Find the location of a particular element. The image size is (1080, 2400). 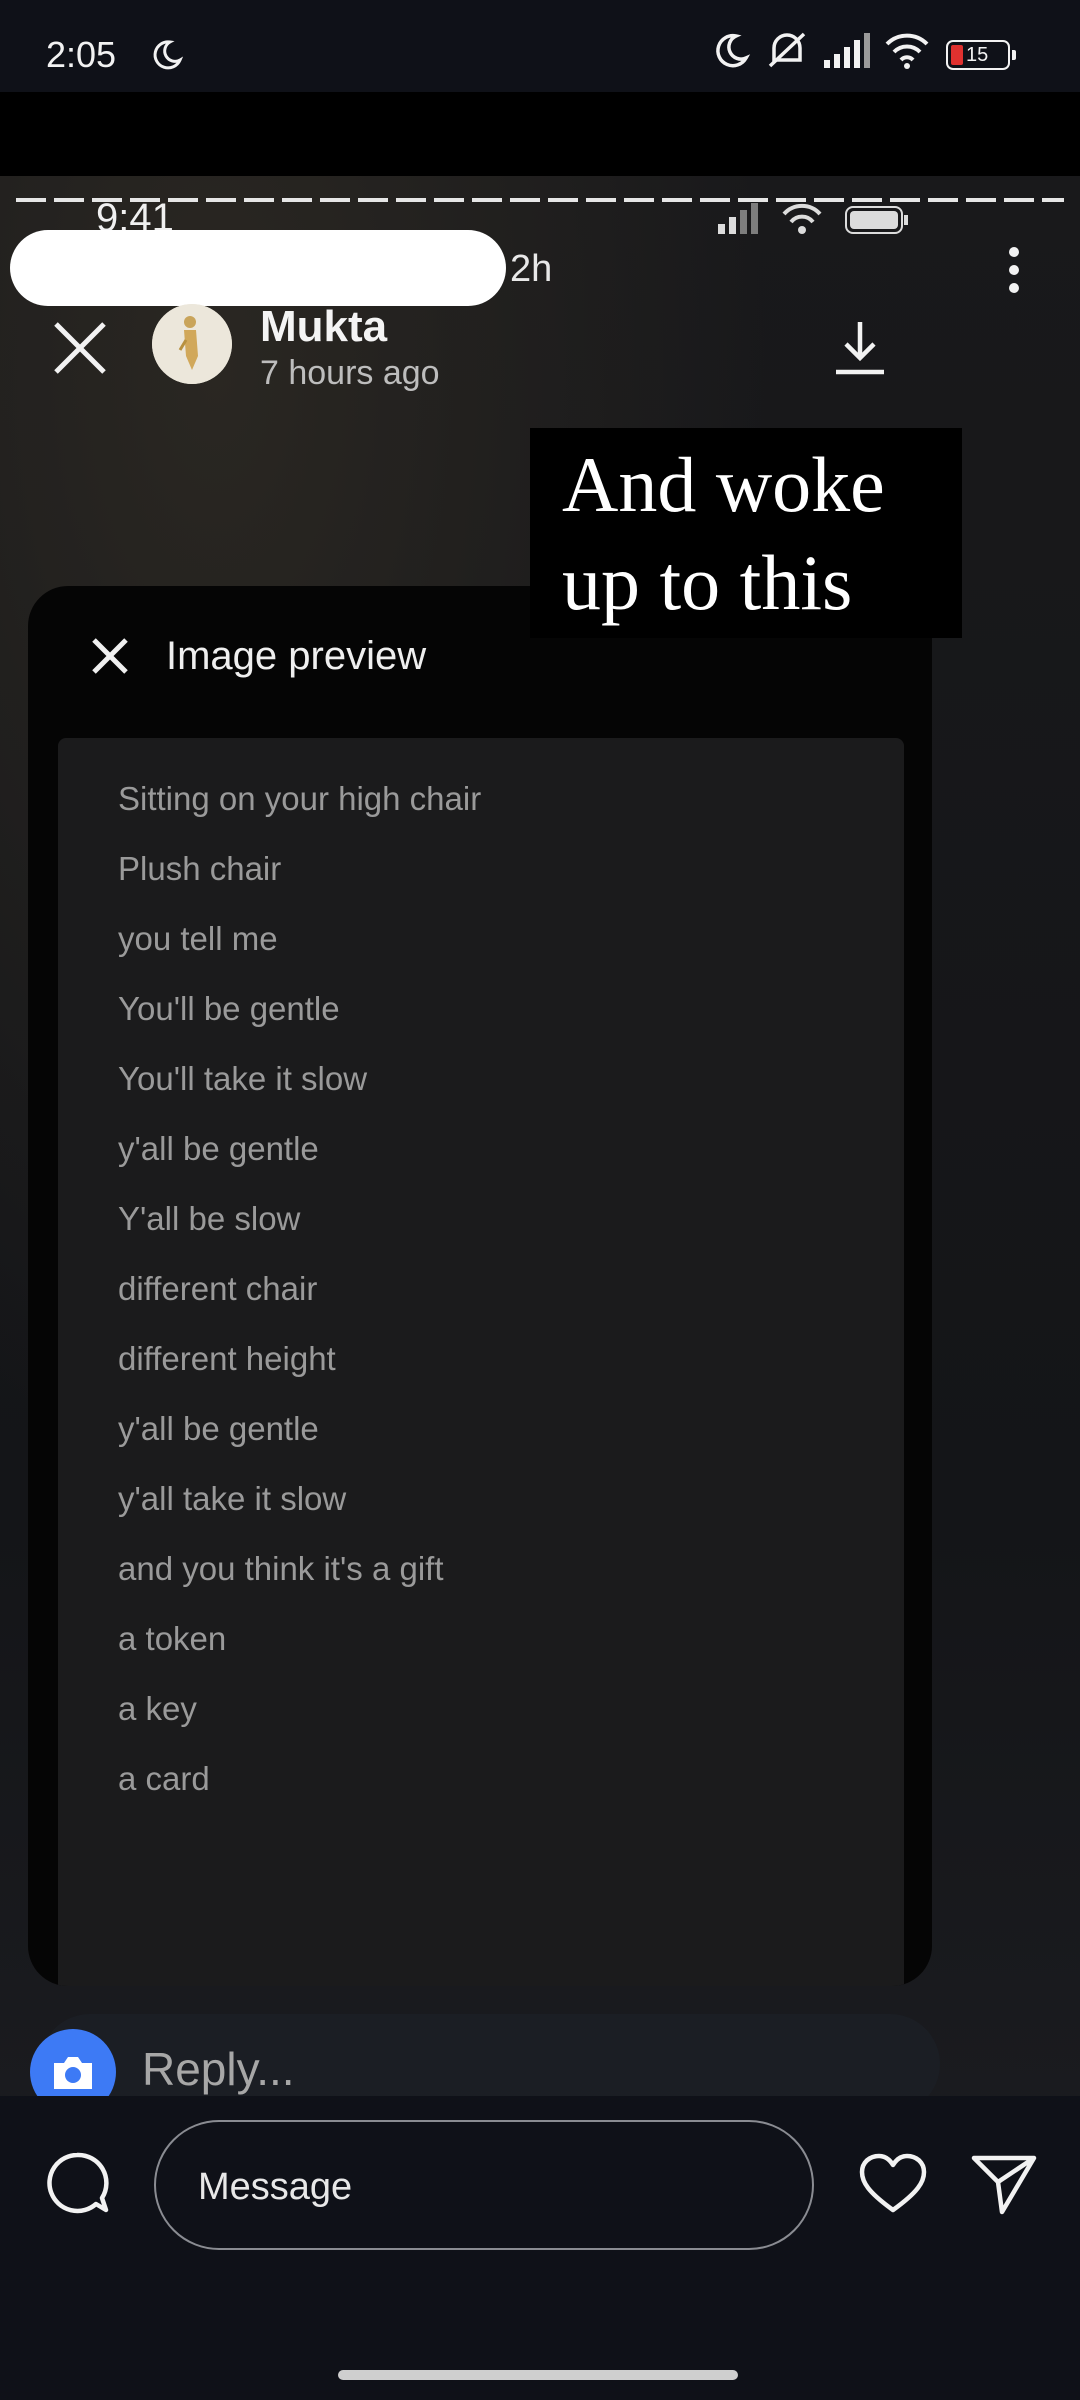

lyric-line: a key is located at coordinates (157, 1708).